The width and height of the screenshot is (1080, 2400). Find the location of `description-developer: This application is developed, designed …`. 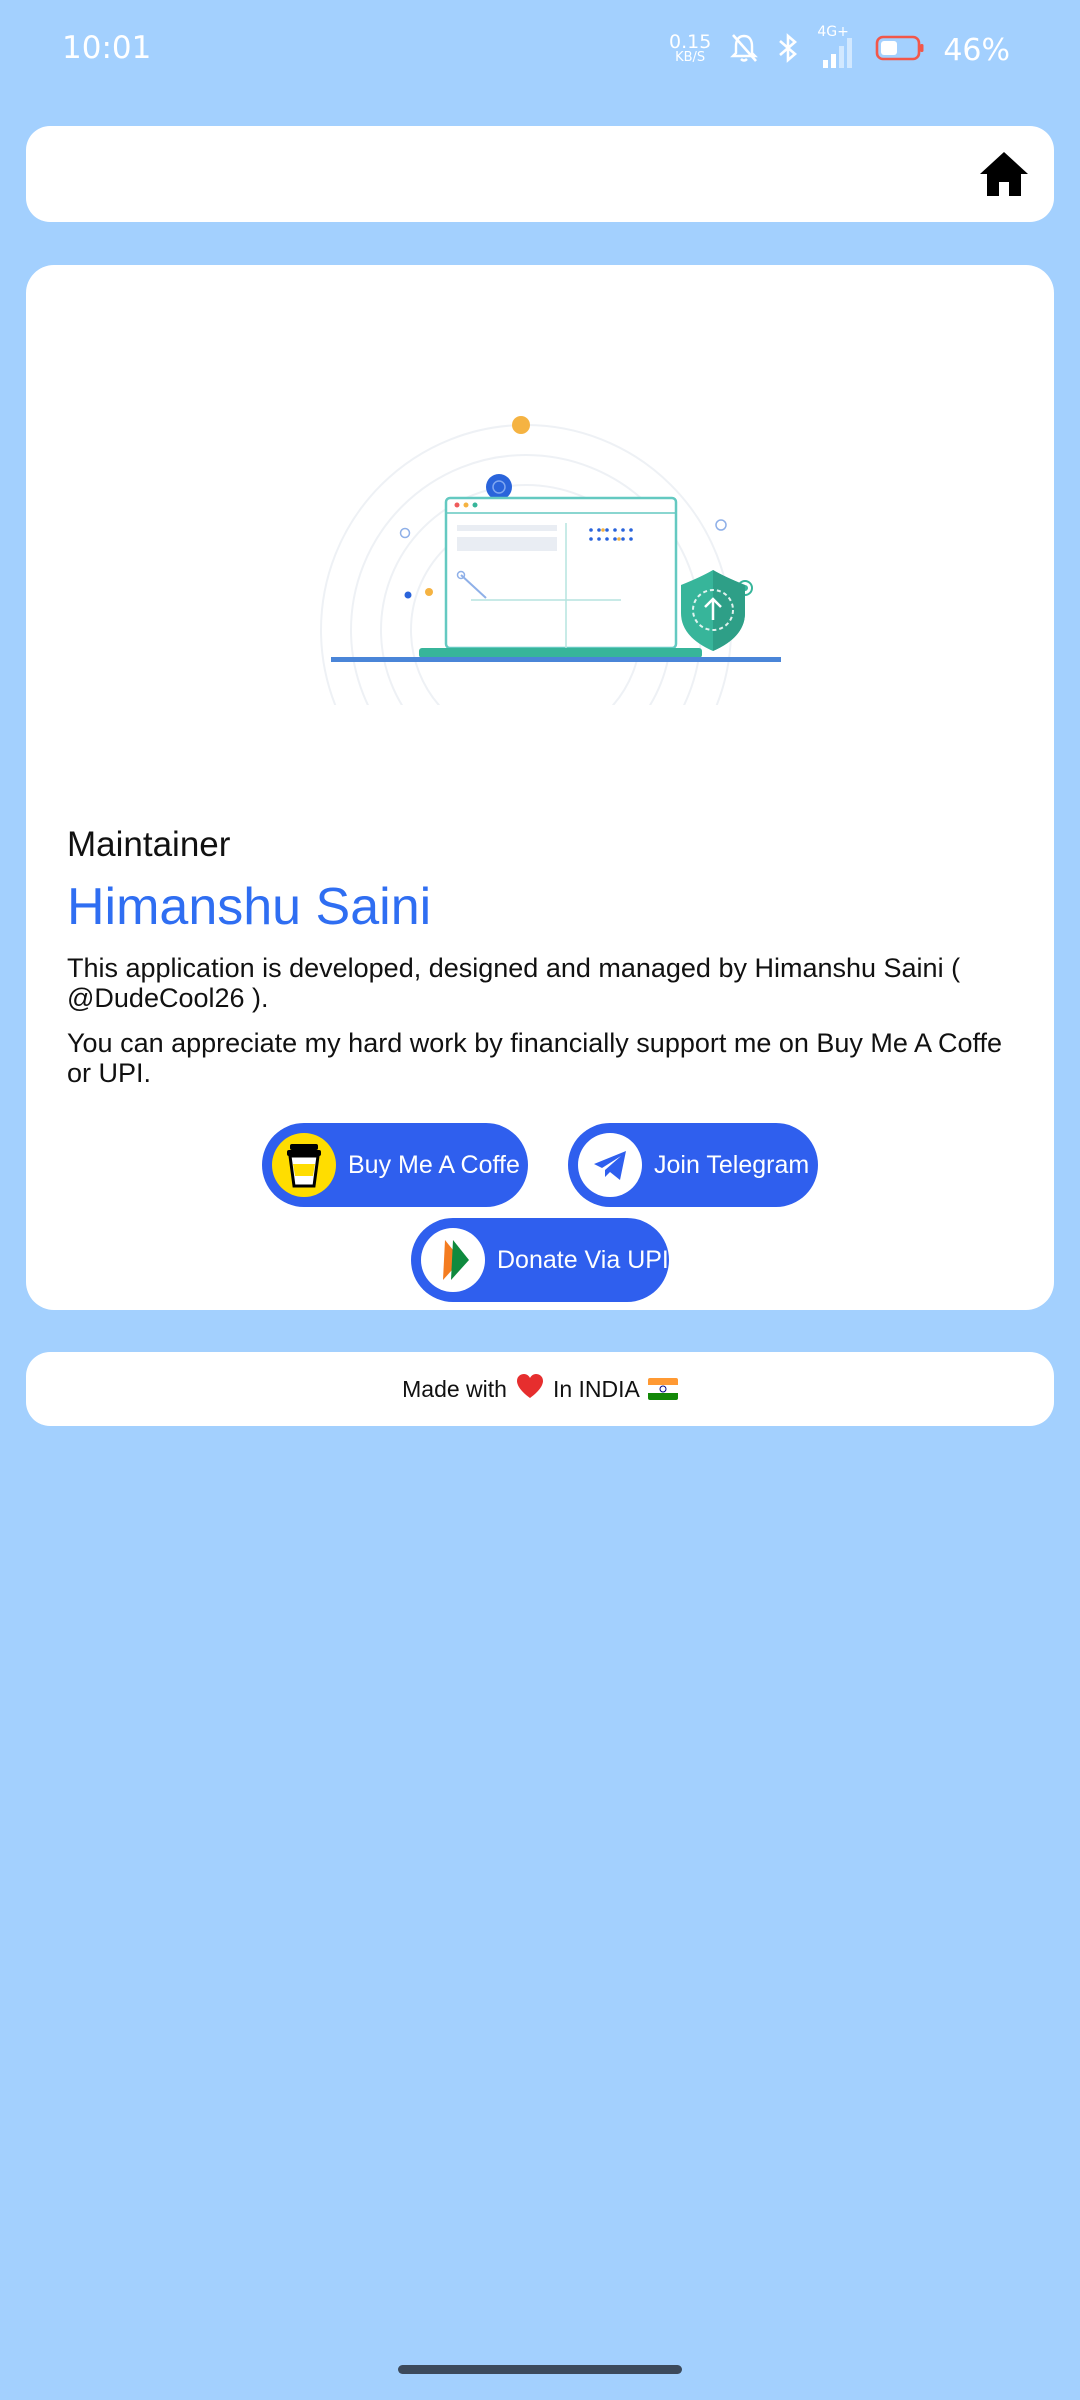

description-developer: This application is developed, designed … is located at coordinates (514, 983).